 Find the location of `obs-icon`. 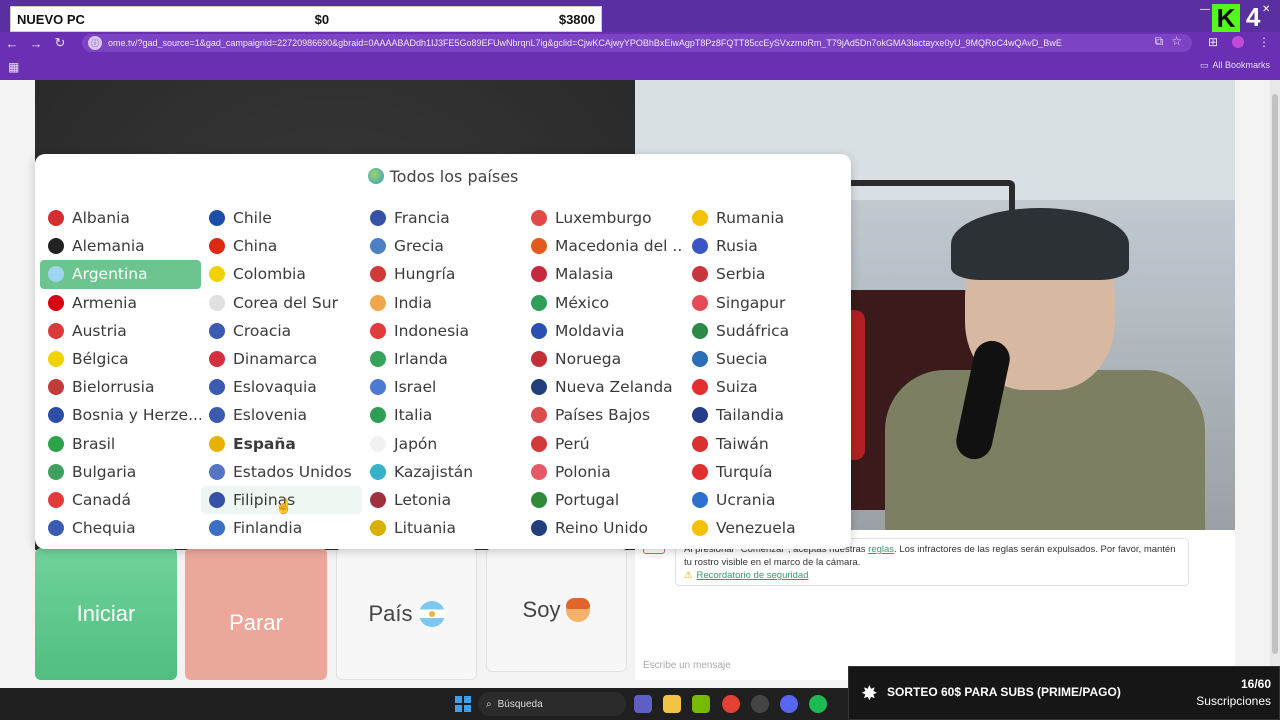

obs-icon is located at coordinates (760, 704).